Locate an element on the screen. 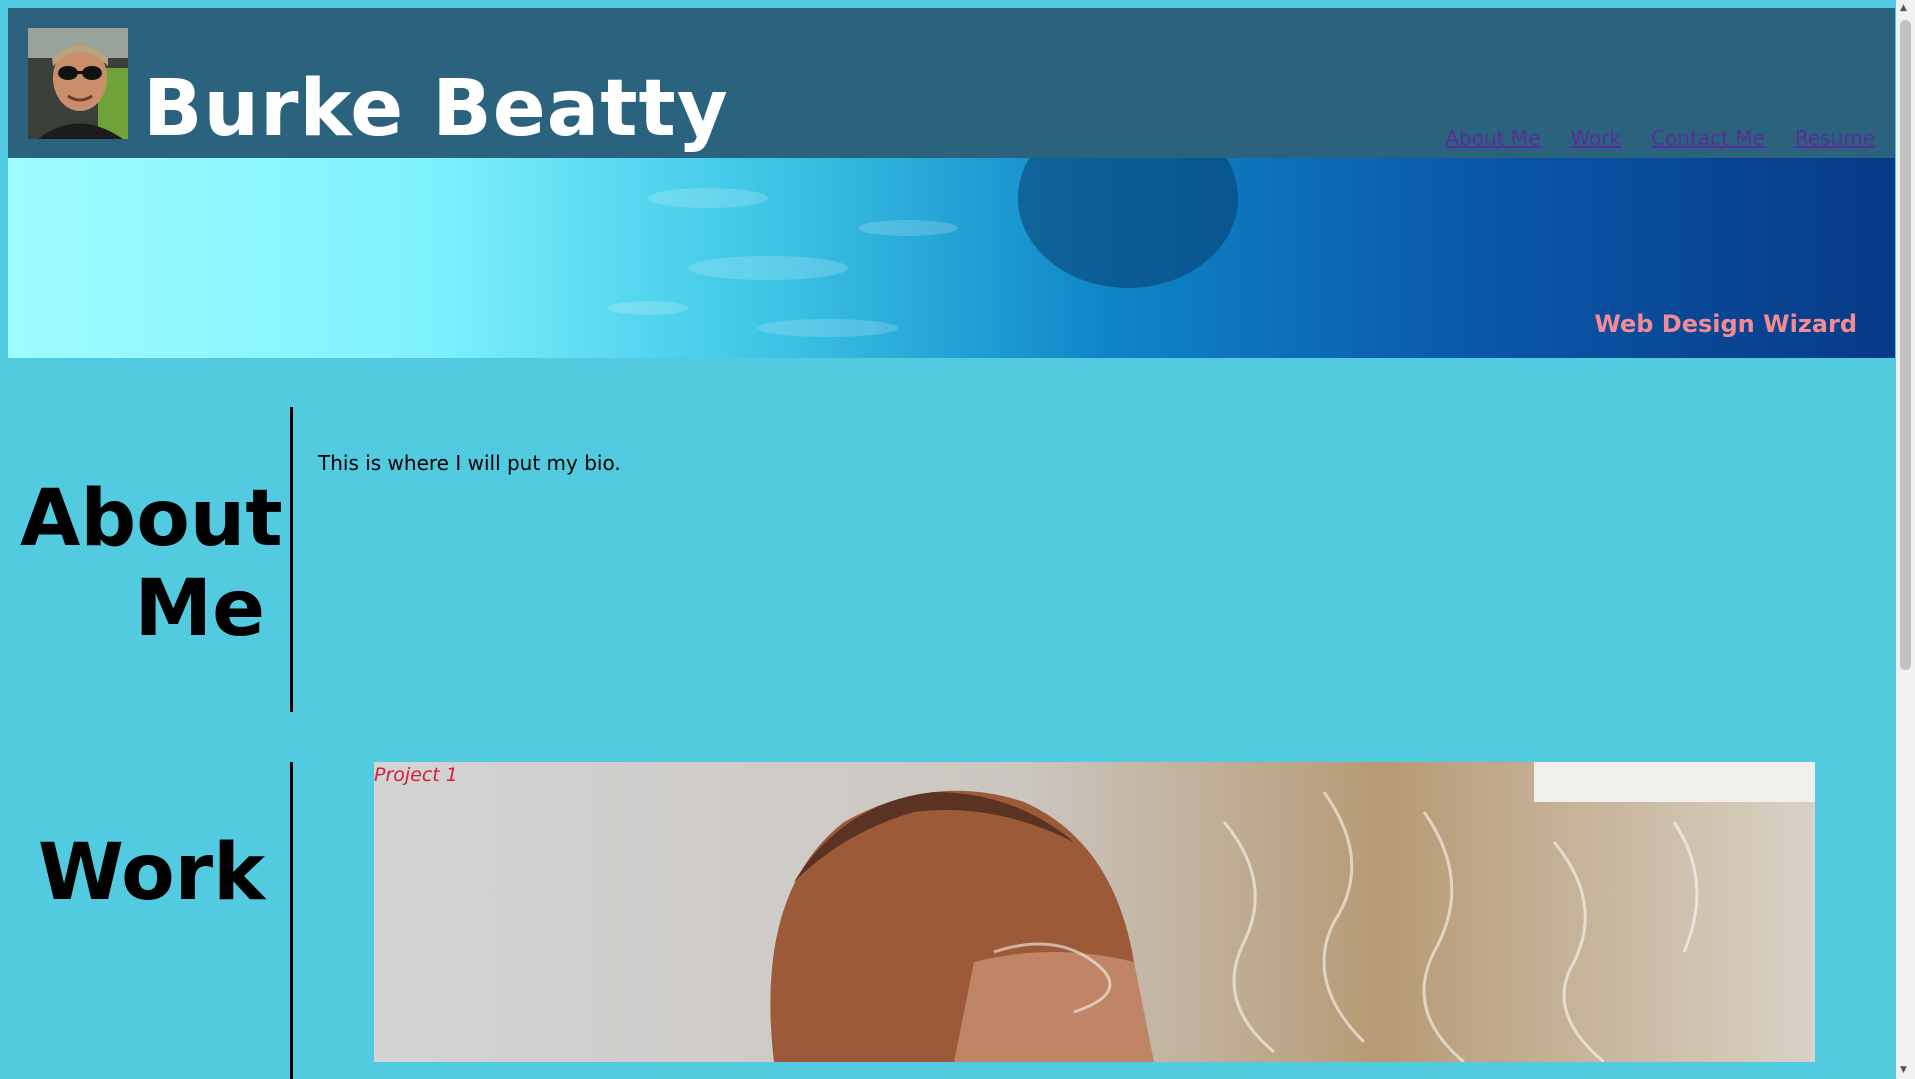 The width and height of the screenshot is (1915, 1079). nav-link-resume: Resume is located at coordinates (1835, 138).